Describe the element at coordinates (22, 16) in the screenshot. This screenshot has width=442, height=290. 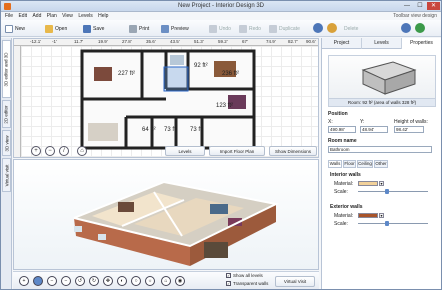
I see `menu-edit: Edit` at that location.